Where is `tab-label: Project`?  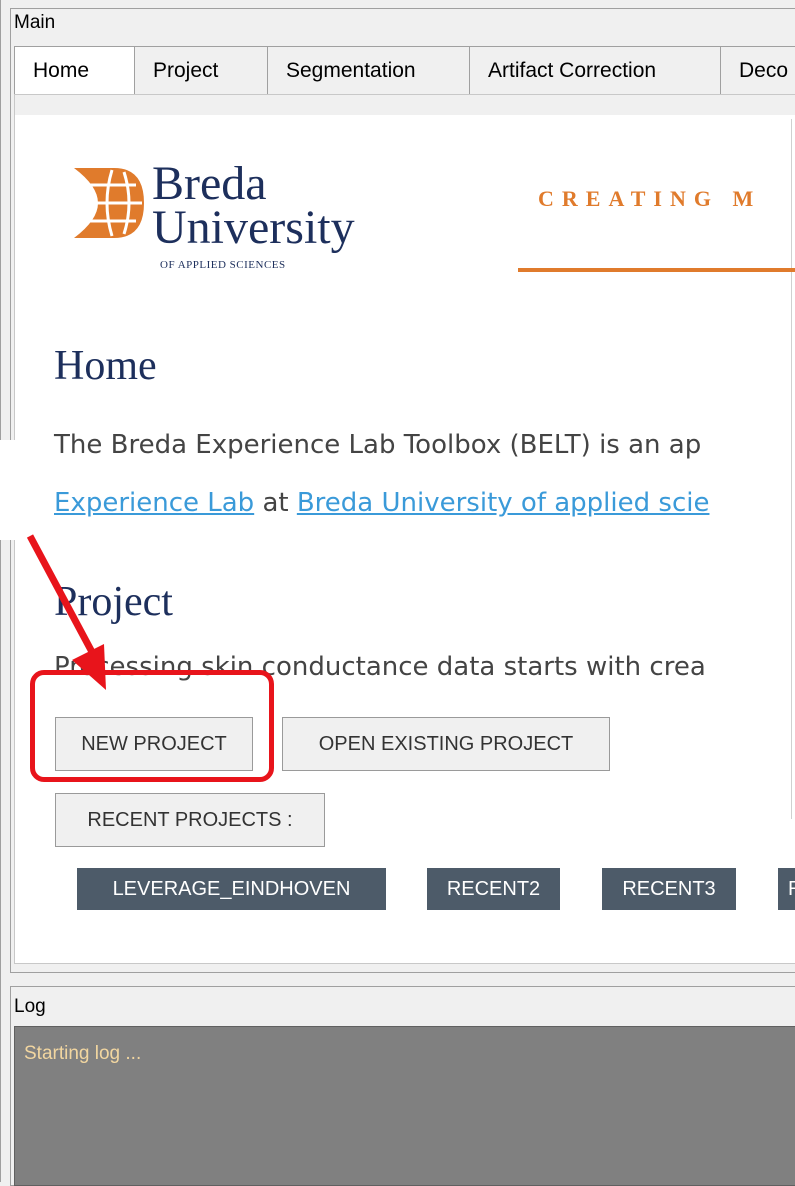 tab-label: Project is located at coordinates (186, 70).